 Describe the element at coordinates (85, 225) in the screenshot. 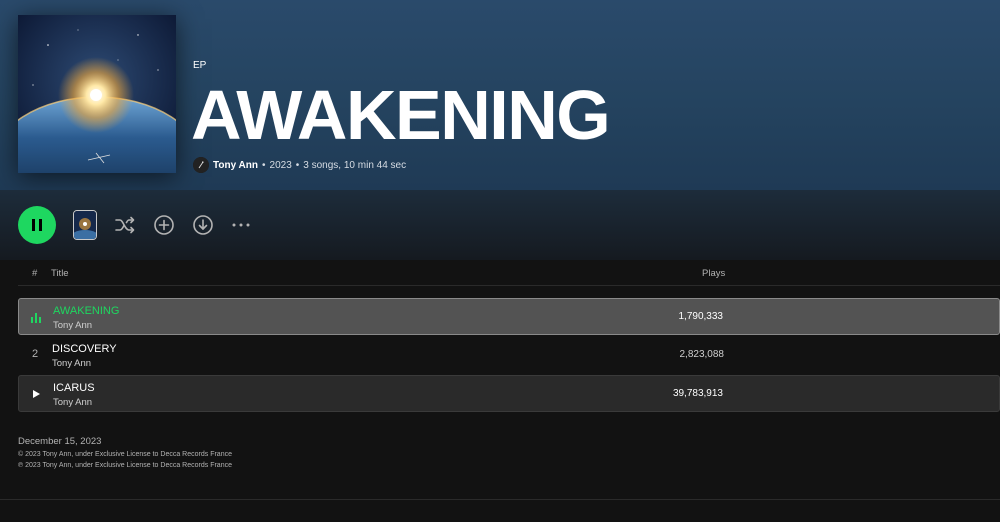

I see `now-playing-cover-button` at that location.